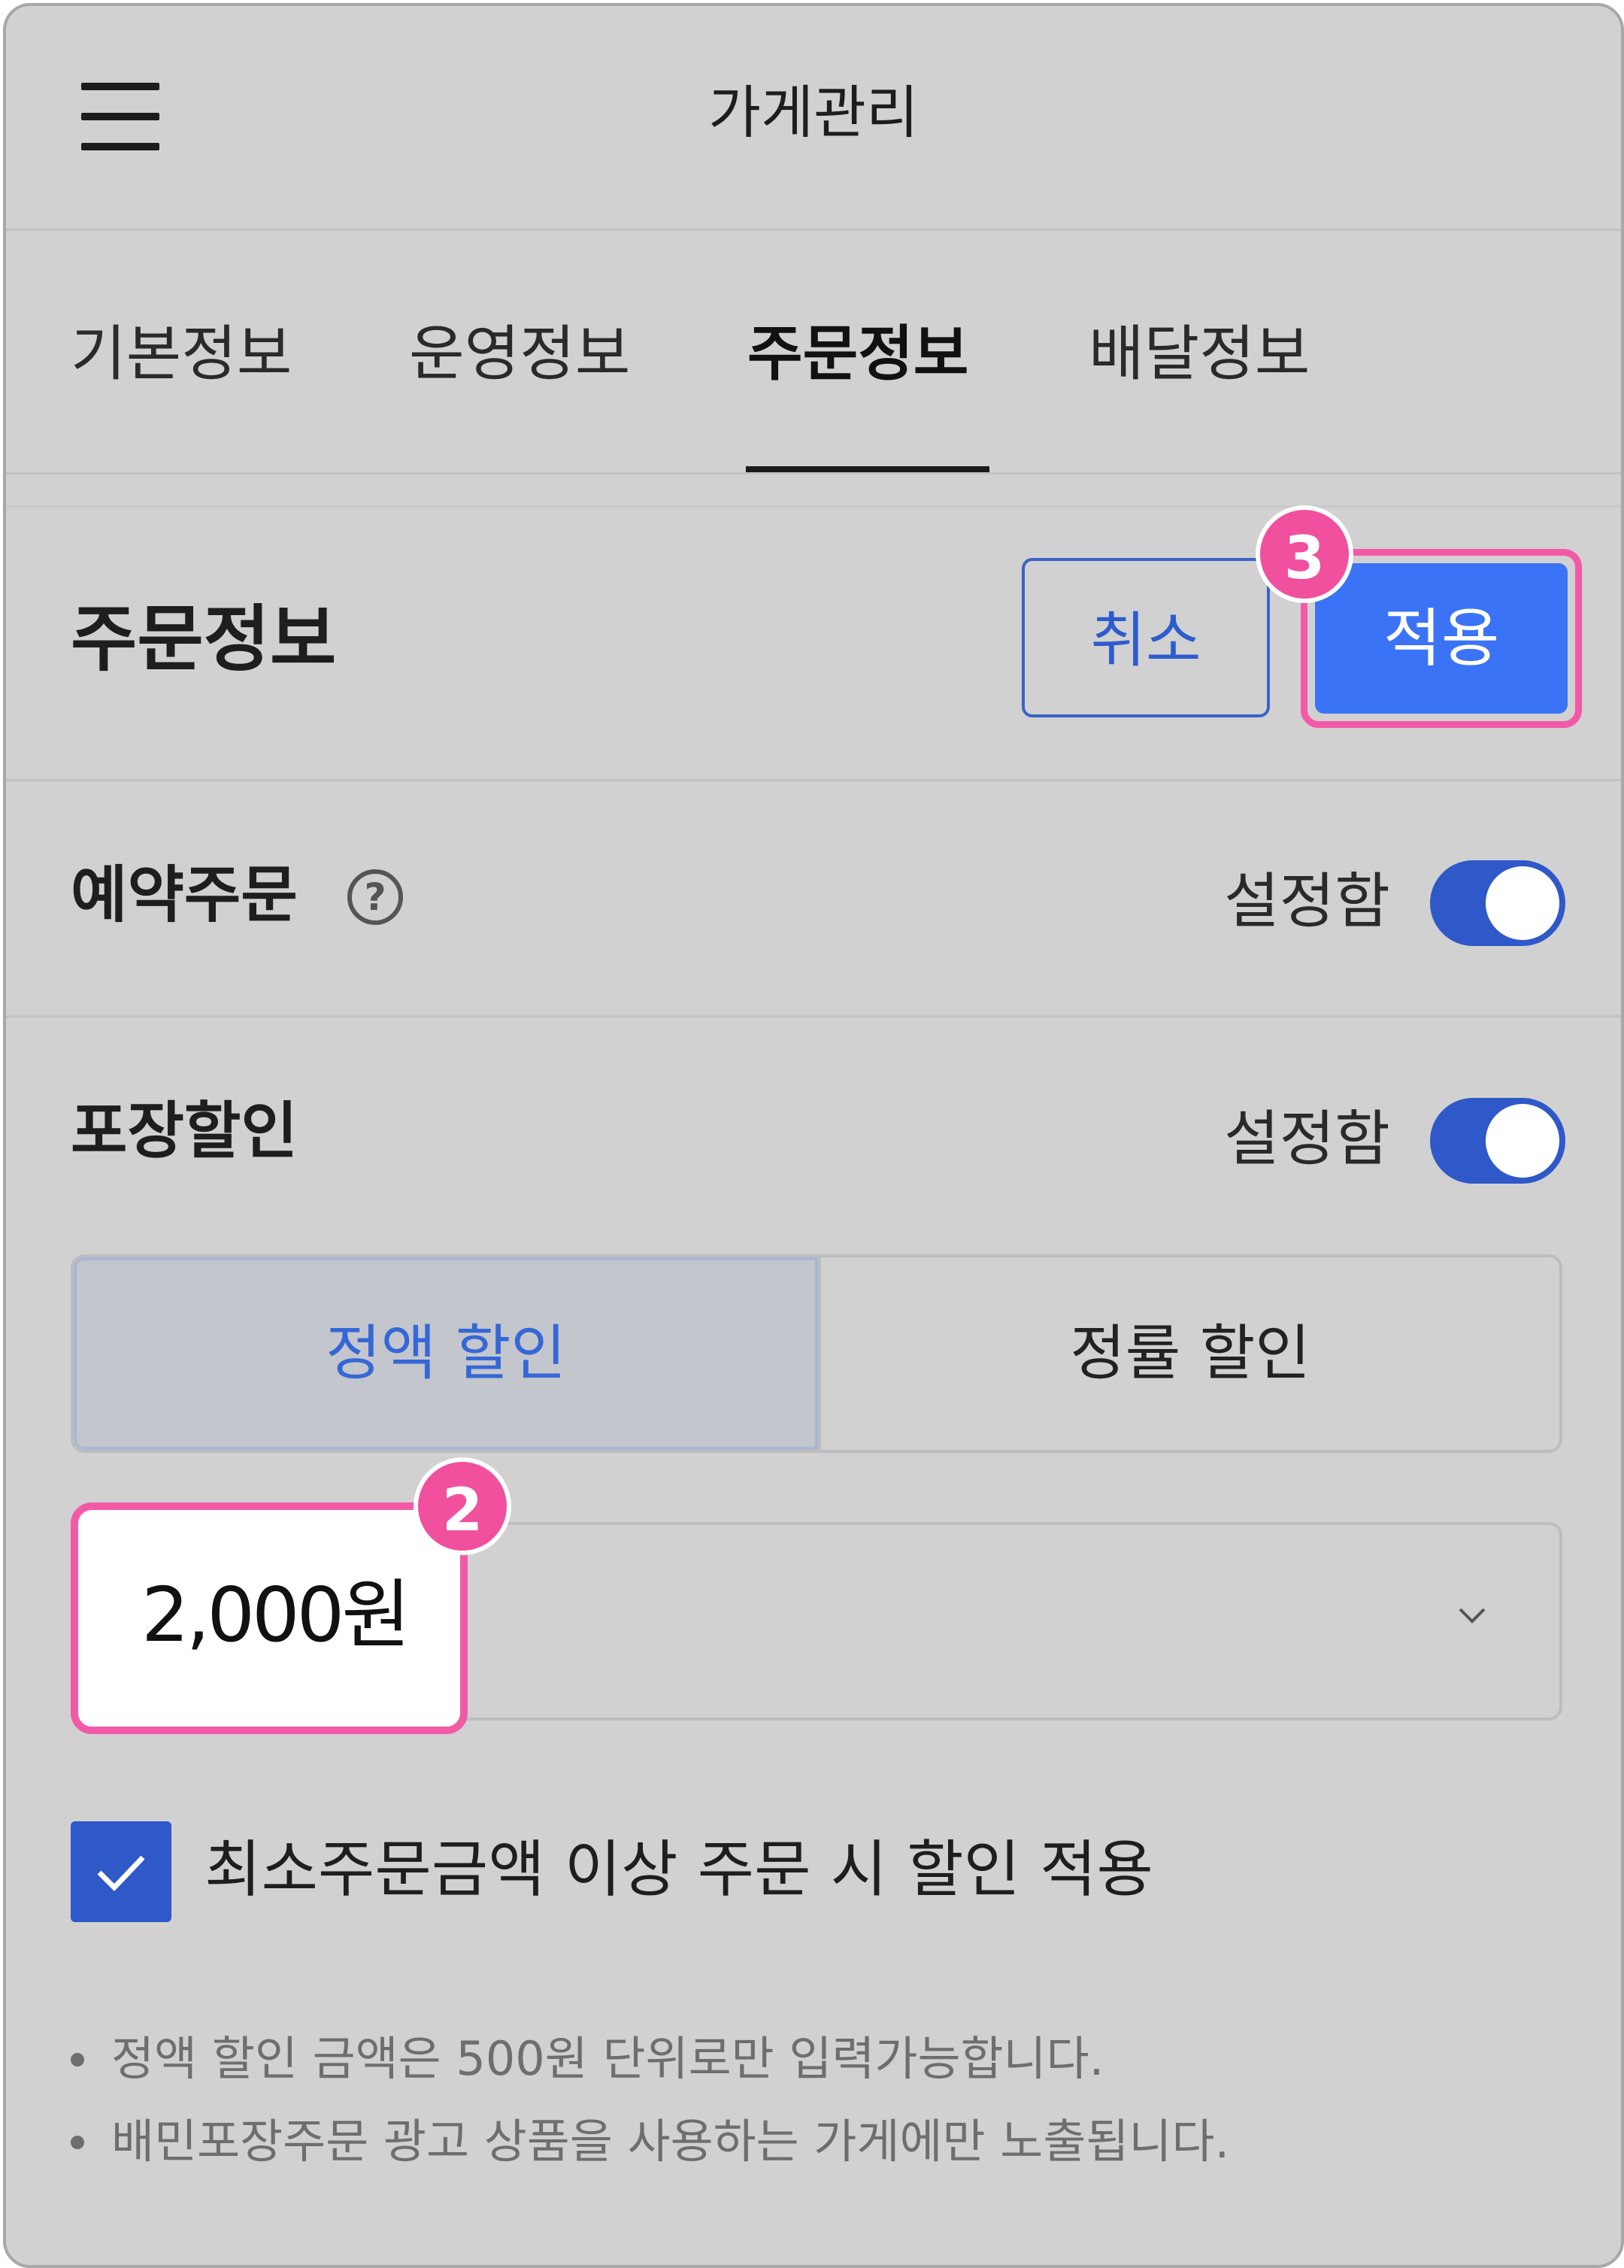  I want to click on tab-delivery-info: 배달정보, so click(1199, 354).